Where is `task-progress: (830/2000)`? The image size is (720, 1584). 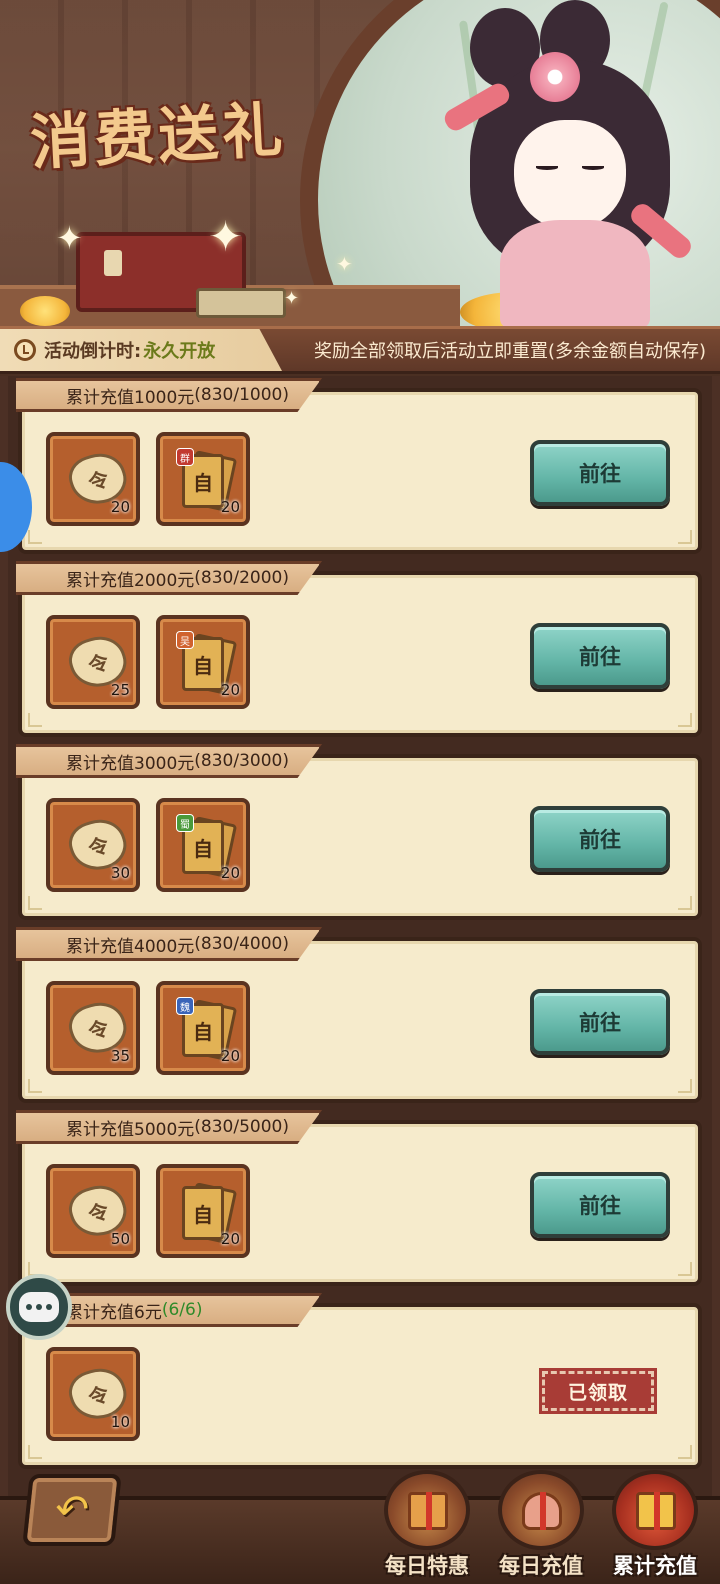
task-progress: (830/2000) is located at coordinates (241, 578).